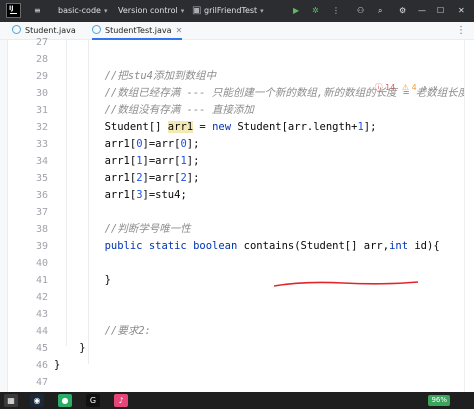 This screenshot has height=409, width=474. Describe the element at coordinates (41, 365) in the screenshot. I see `line-number: 46` at that location.